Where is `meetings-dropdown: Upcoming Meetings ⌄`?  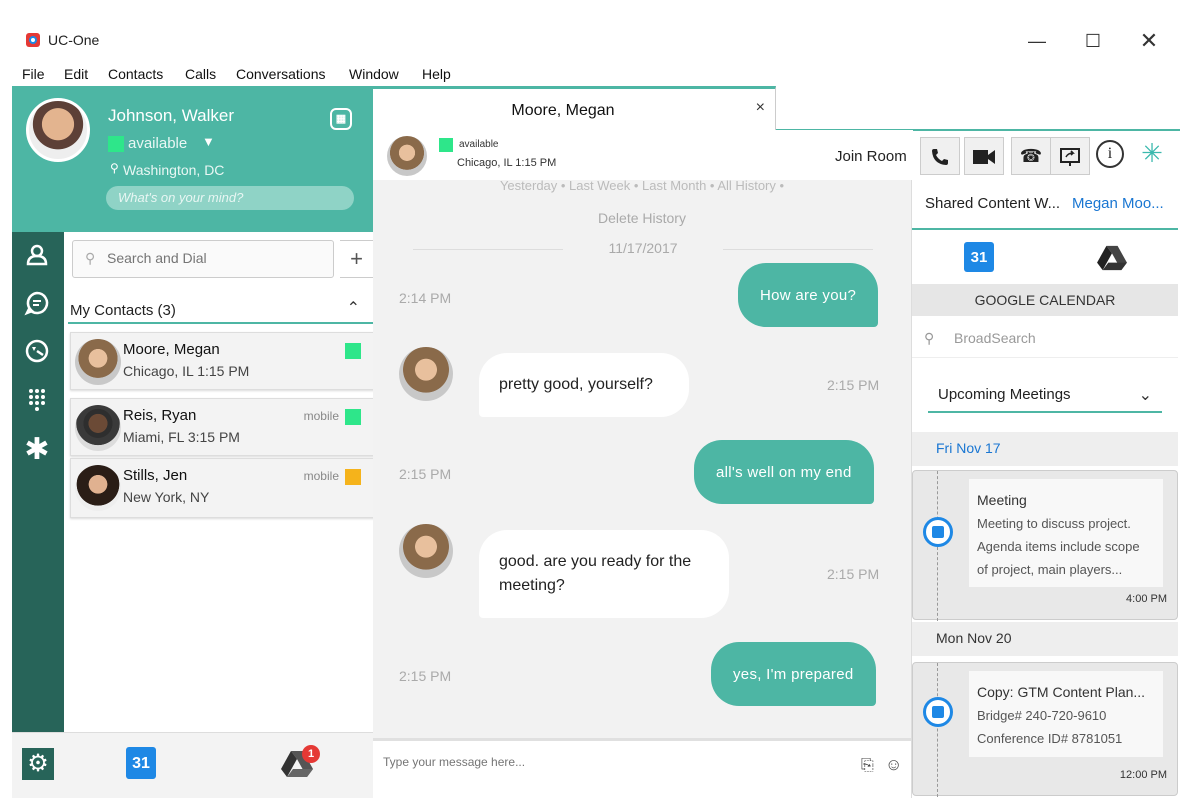 meetings-dropdown: Upcoming Meetings ⌄ is located at coordinates (1045, 396).